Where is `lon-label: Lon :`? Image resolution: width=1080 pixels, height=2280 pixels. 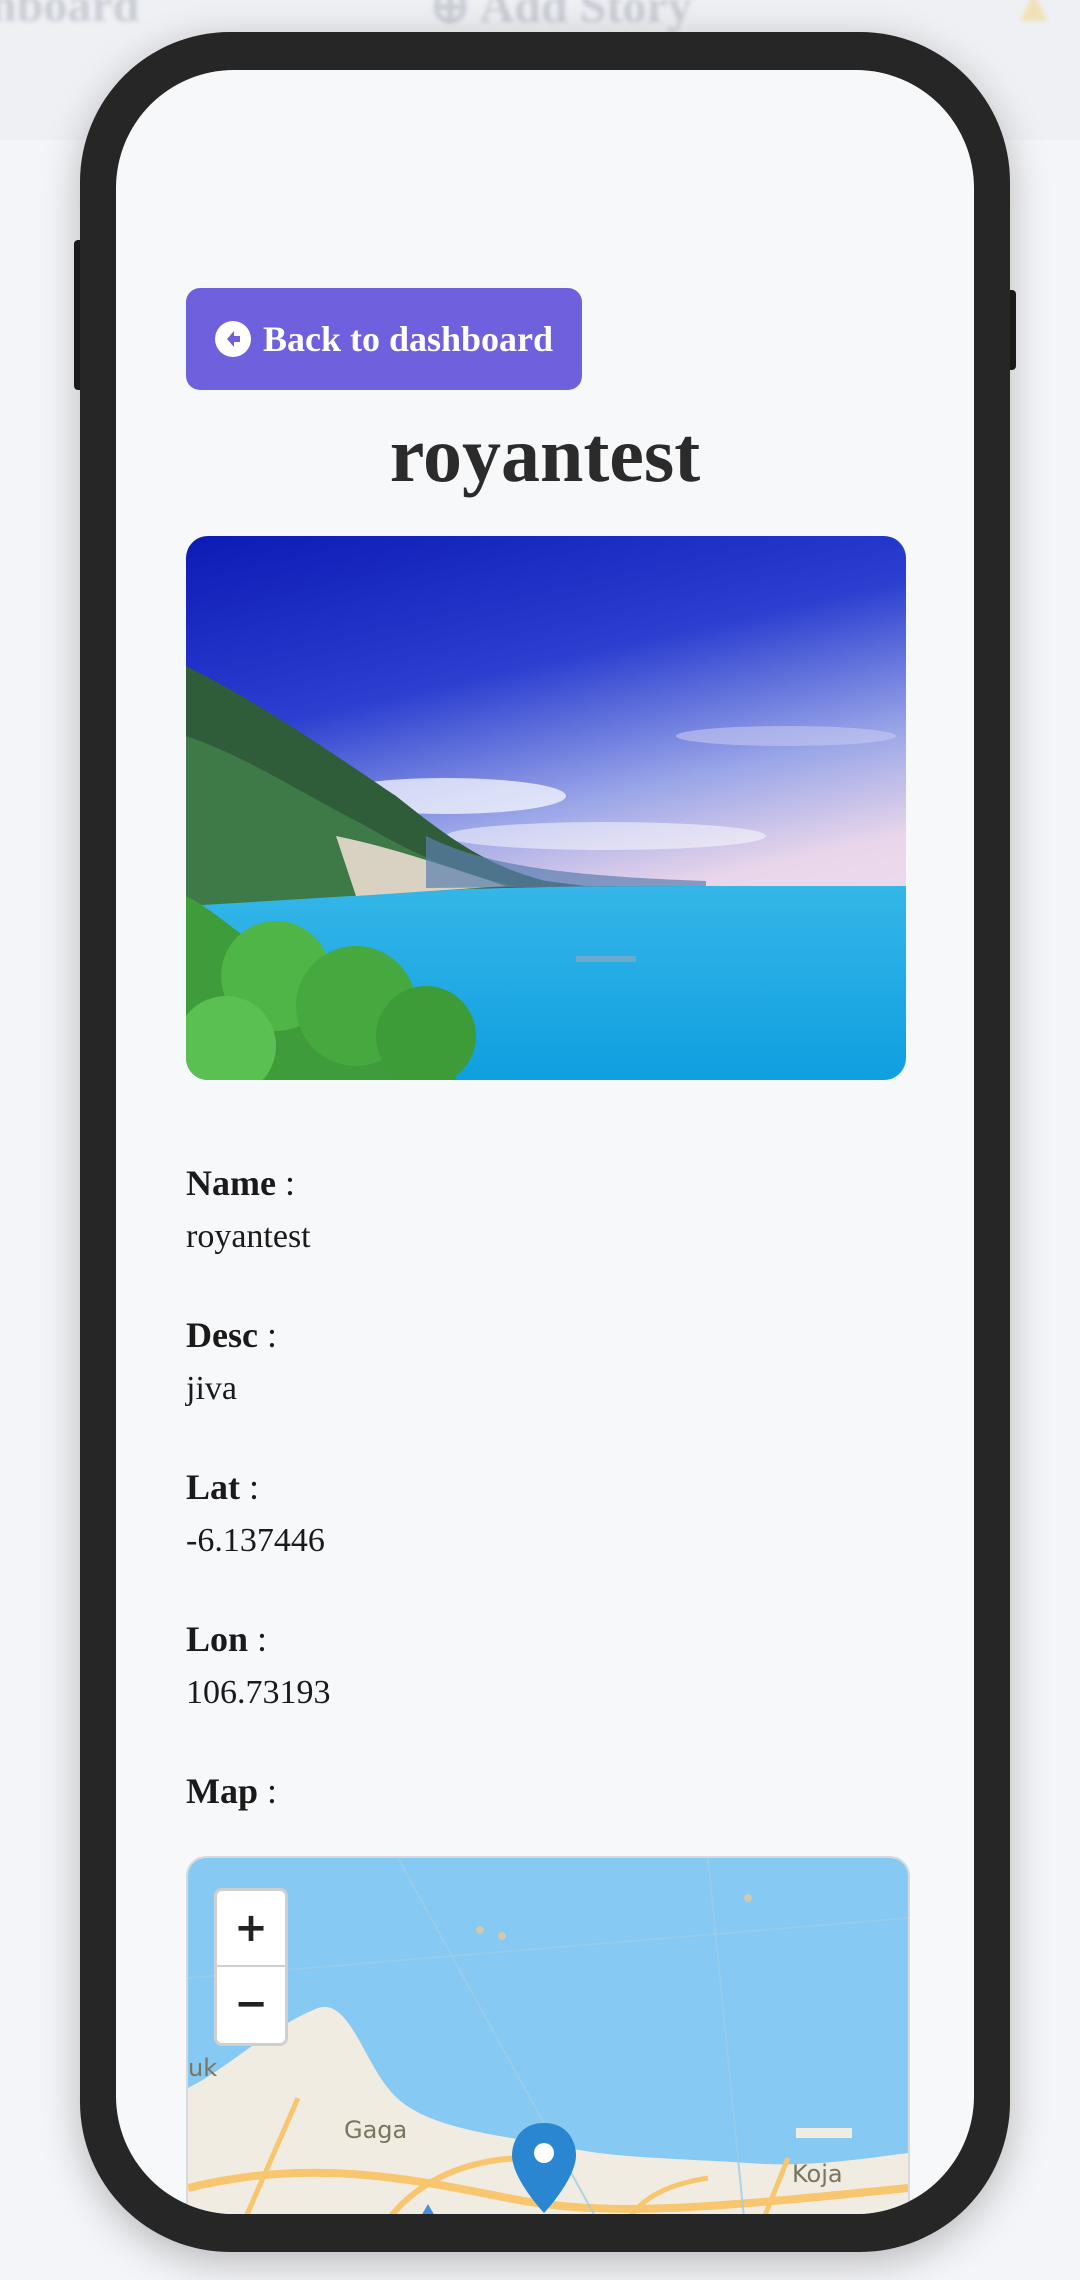
lon-label: Lon : is located at coordinates (227, 1639).